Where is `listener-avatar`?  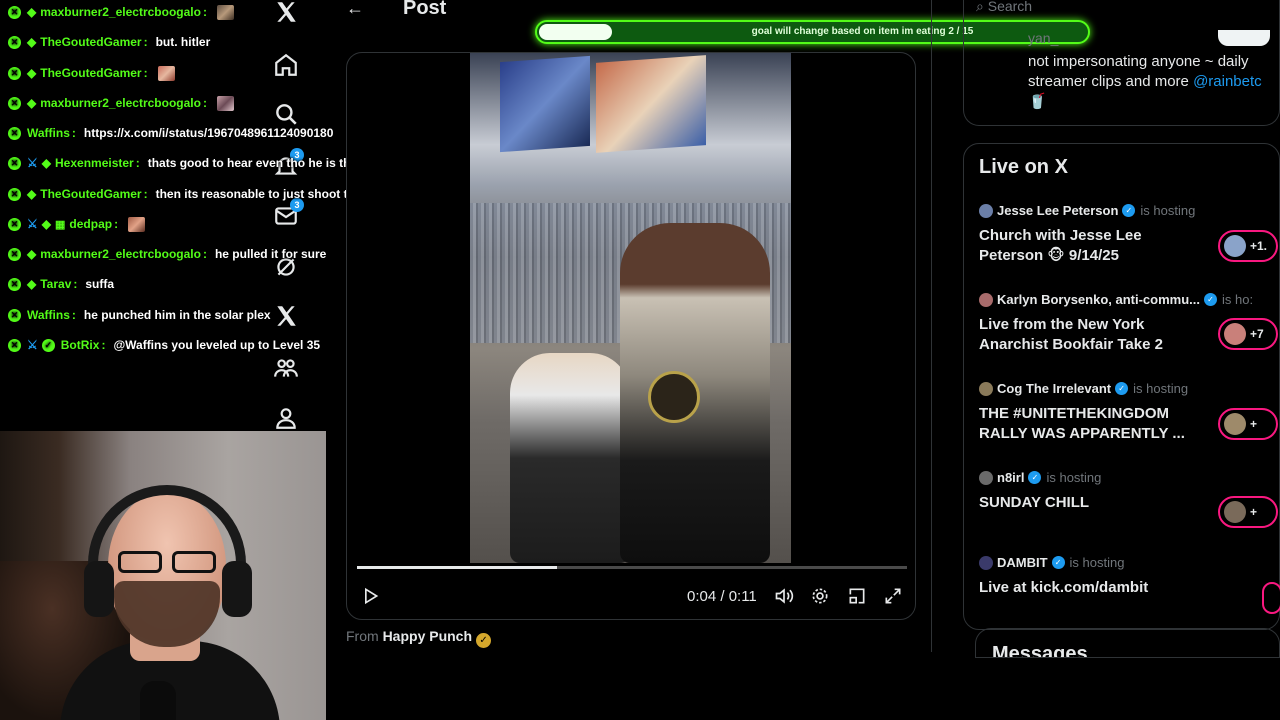
listener-avatar is located at coordinates (1235, 512).